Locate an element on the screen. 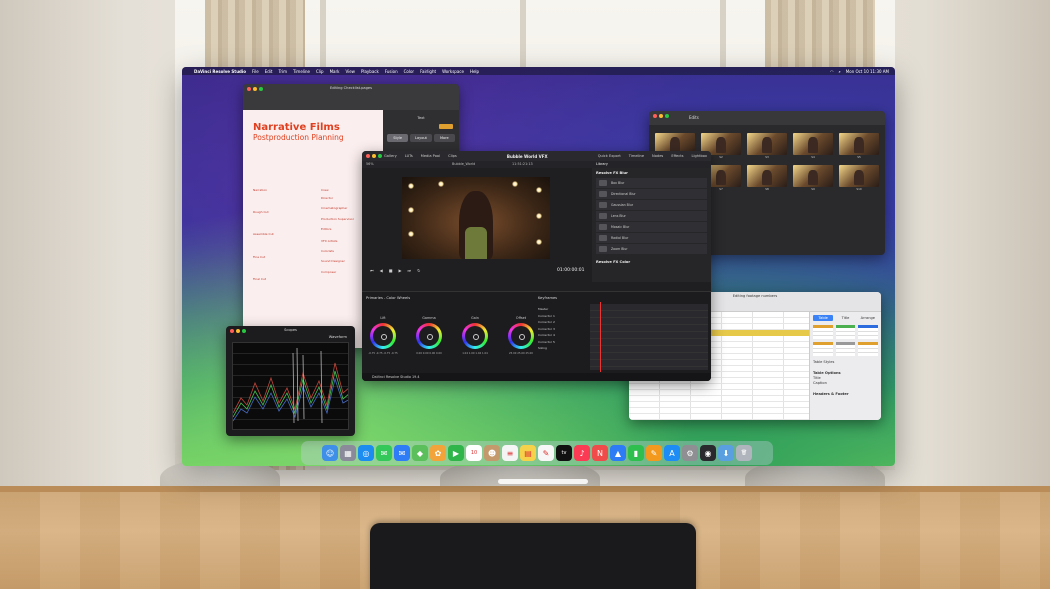 The height and width of the screenshot is (589, 1050). effect-item: Radial Blur is located at coordinates (651, 238).